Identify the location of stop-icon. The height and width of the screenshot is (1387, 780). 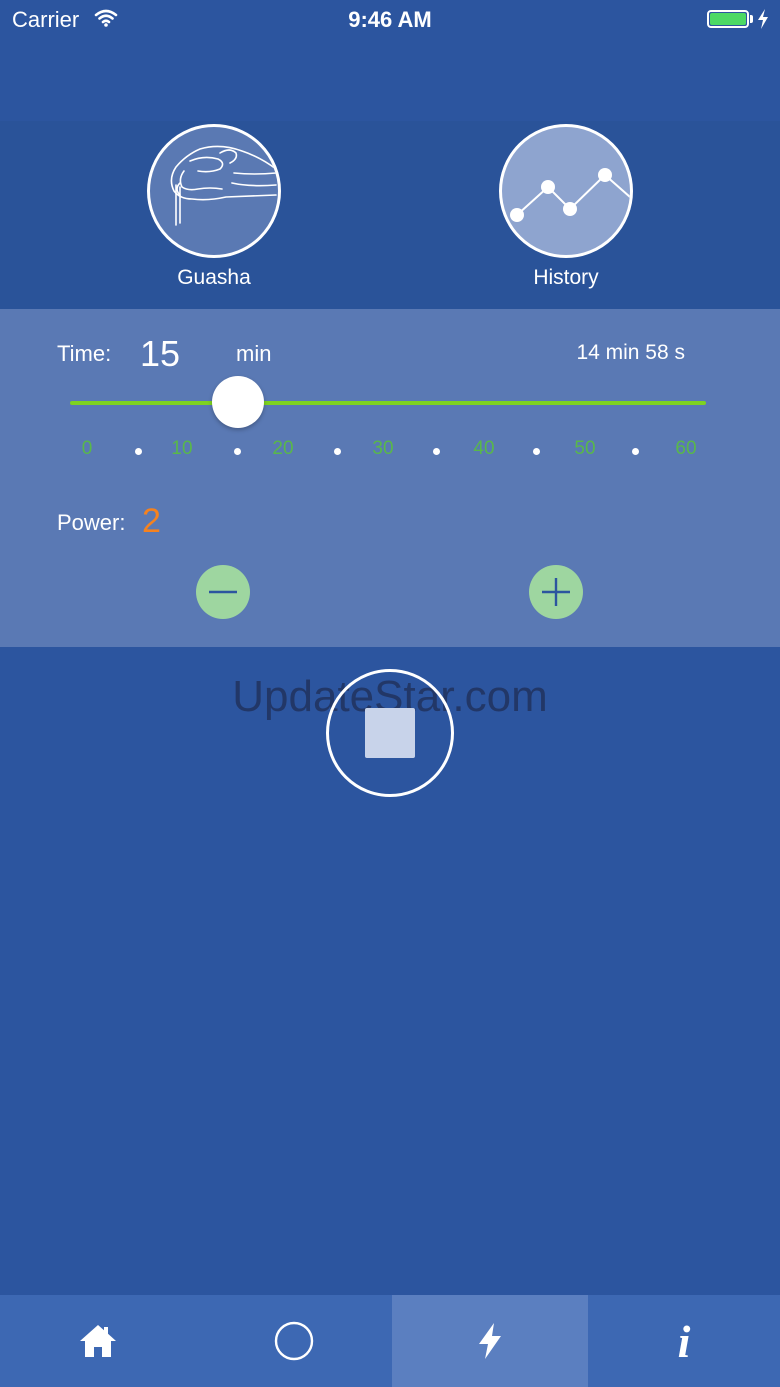
(390, 733).